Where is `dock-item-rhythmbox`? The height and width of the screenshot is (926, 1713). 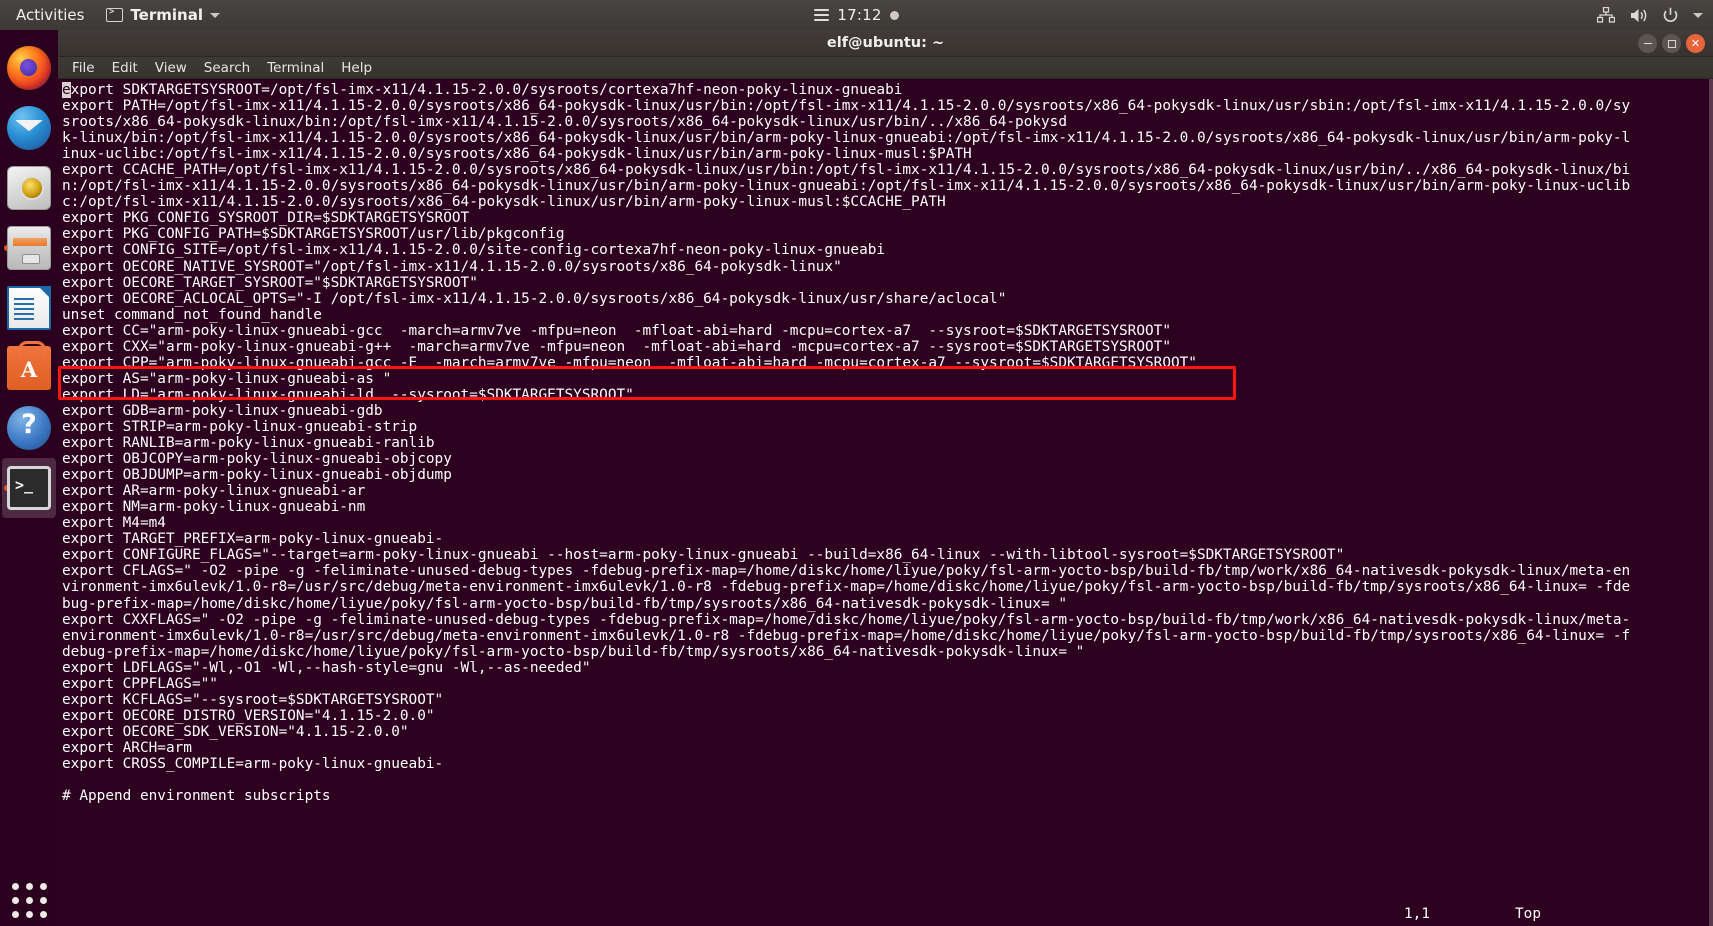 dock-item-rhythmbox is located at coordinates (29, 188).